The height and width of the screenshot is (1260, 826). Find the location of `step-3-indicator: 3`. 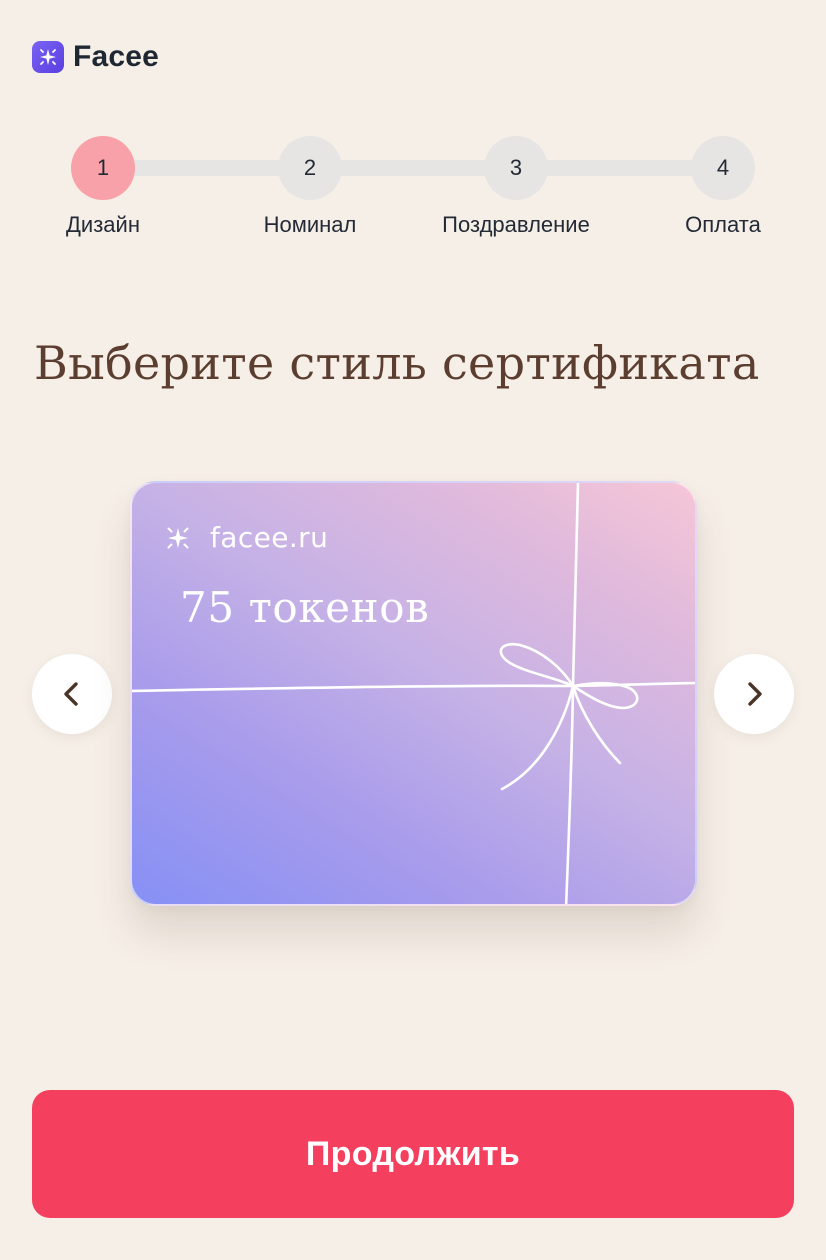

step-3-indicator: 3 is located at coordinates (516, 168).